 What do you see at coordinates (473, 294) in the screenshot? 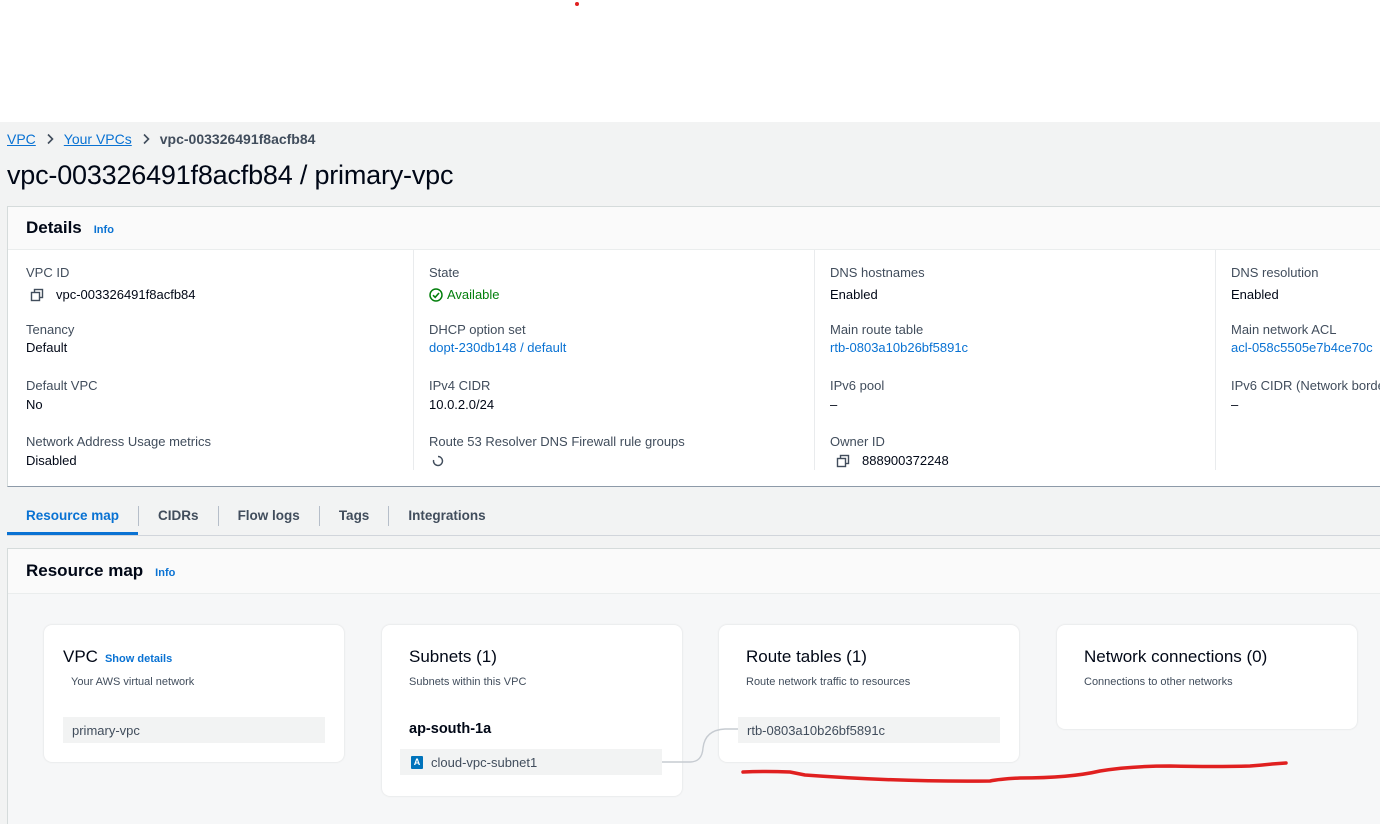
I see `state-value: Available` at bounding box center [473, 294].